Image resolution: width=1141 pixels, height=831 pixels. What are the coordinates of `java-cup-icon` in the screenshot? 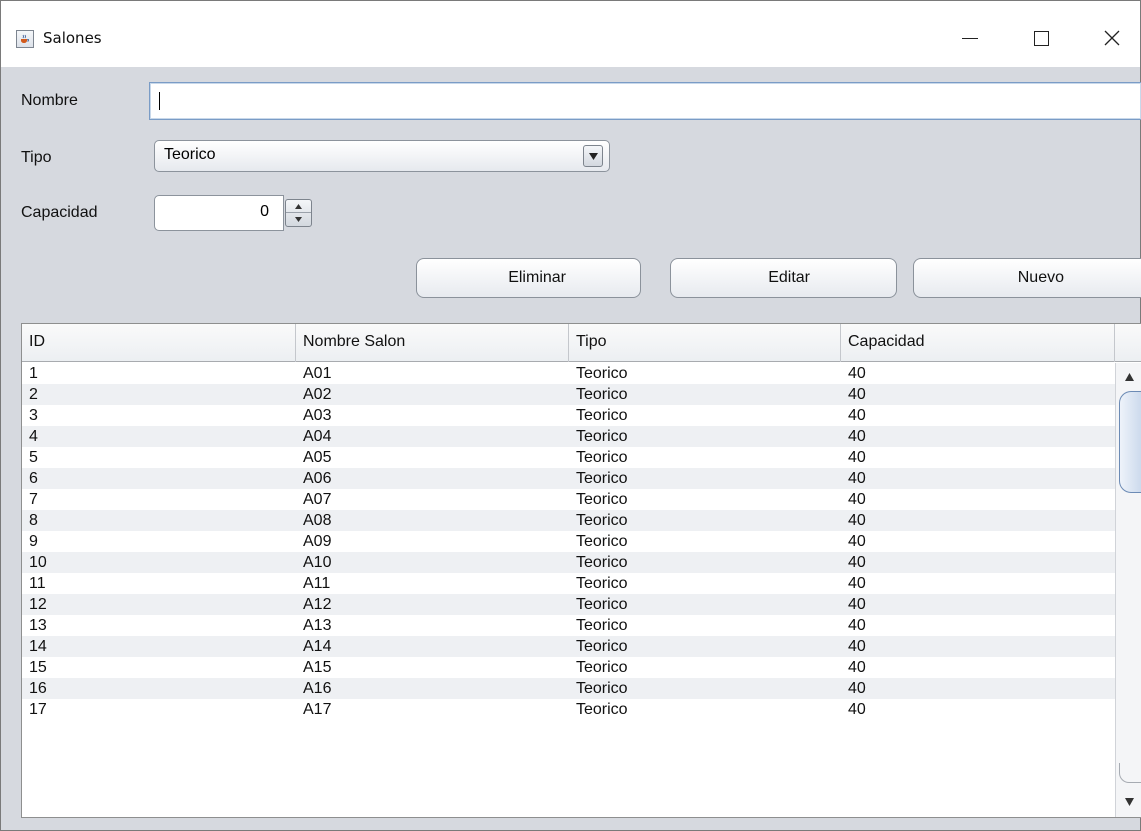 It's located at (25, 39).